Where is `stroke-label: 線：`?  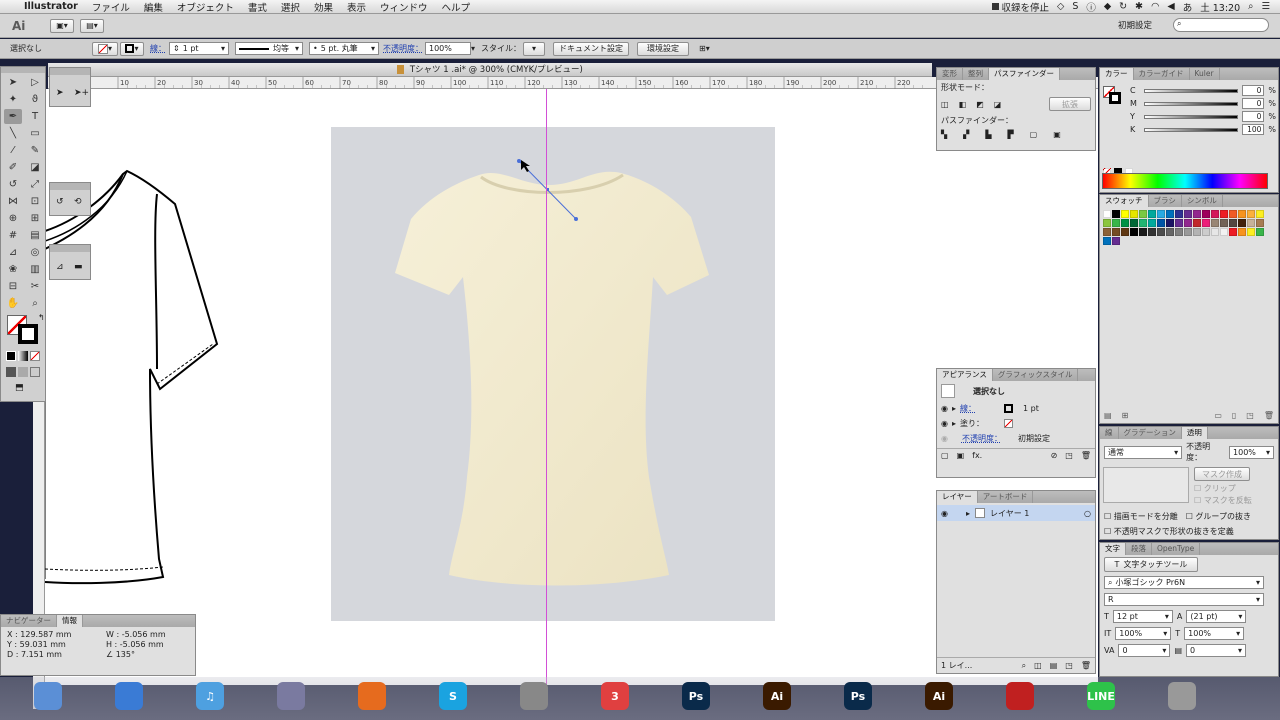 stroke-label: 線： is located at coordinates (158, 48).